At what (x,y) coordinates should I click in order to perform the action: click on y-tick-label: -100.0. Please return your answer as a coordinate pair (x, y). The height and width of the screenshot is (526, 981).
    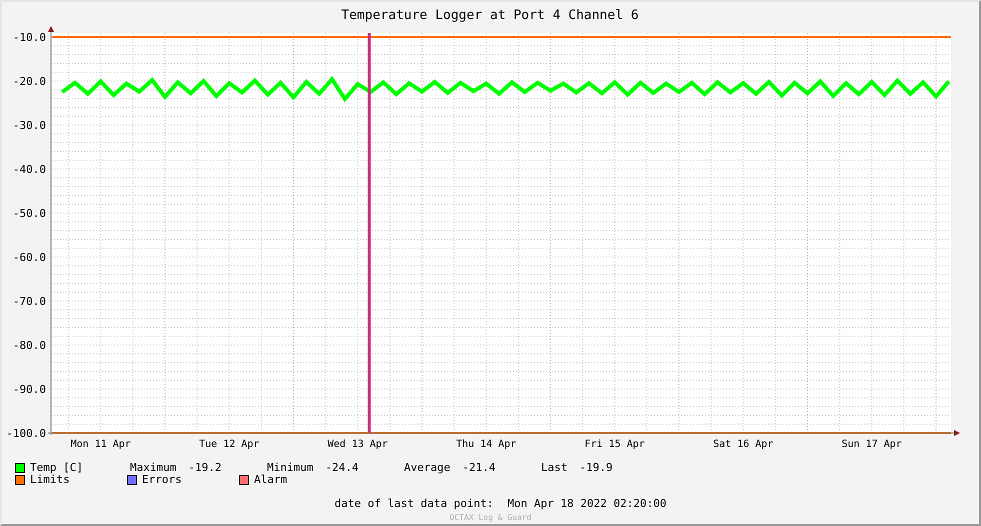
    Looking at the image, I should click on (26, 433).